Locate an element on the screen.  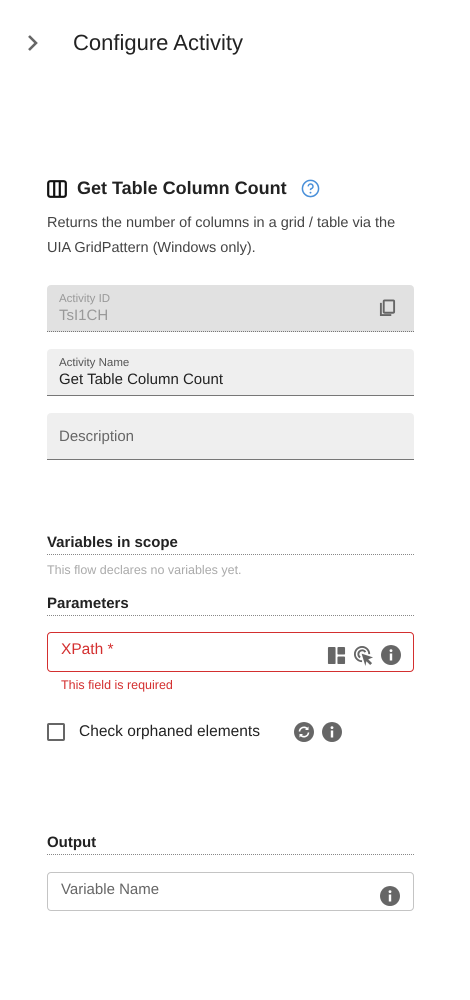
text-field: Description is located at coordinates (230, 436).